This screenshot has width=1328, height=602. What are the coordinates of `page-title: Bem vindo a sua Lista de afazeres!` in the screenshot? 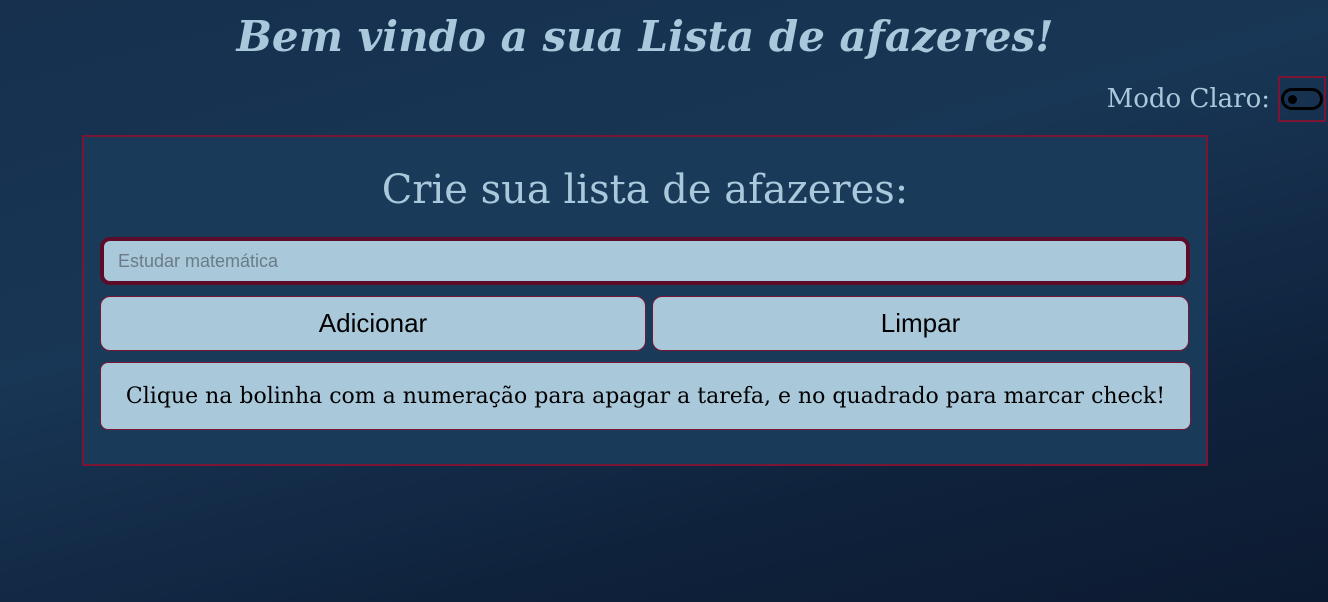 It's located at (645, 36).